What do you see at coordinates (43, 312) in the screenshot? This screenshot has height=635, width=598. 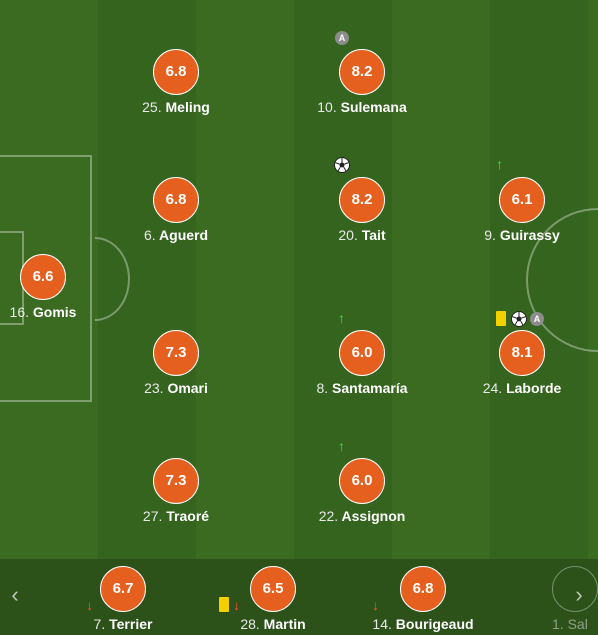 I see `player-name: 16. Gomis` at bounding box center [43, 312].